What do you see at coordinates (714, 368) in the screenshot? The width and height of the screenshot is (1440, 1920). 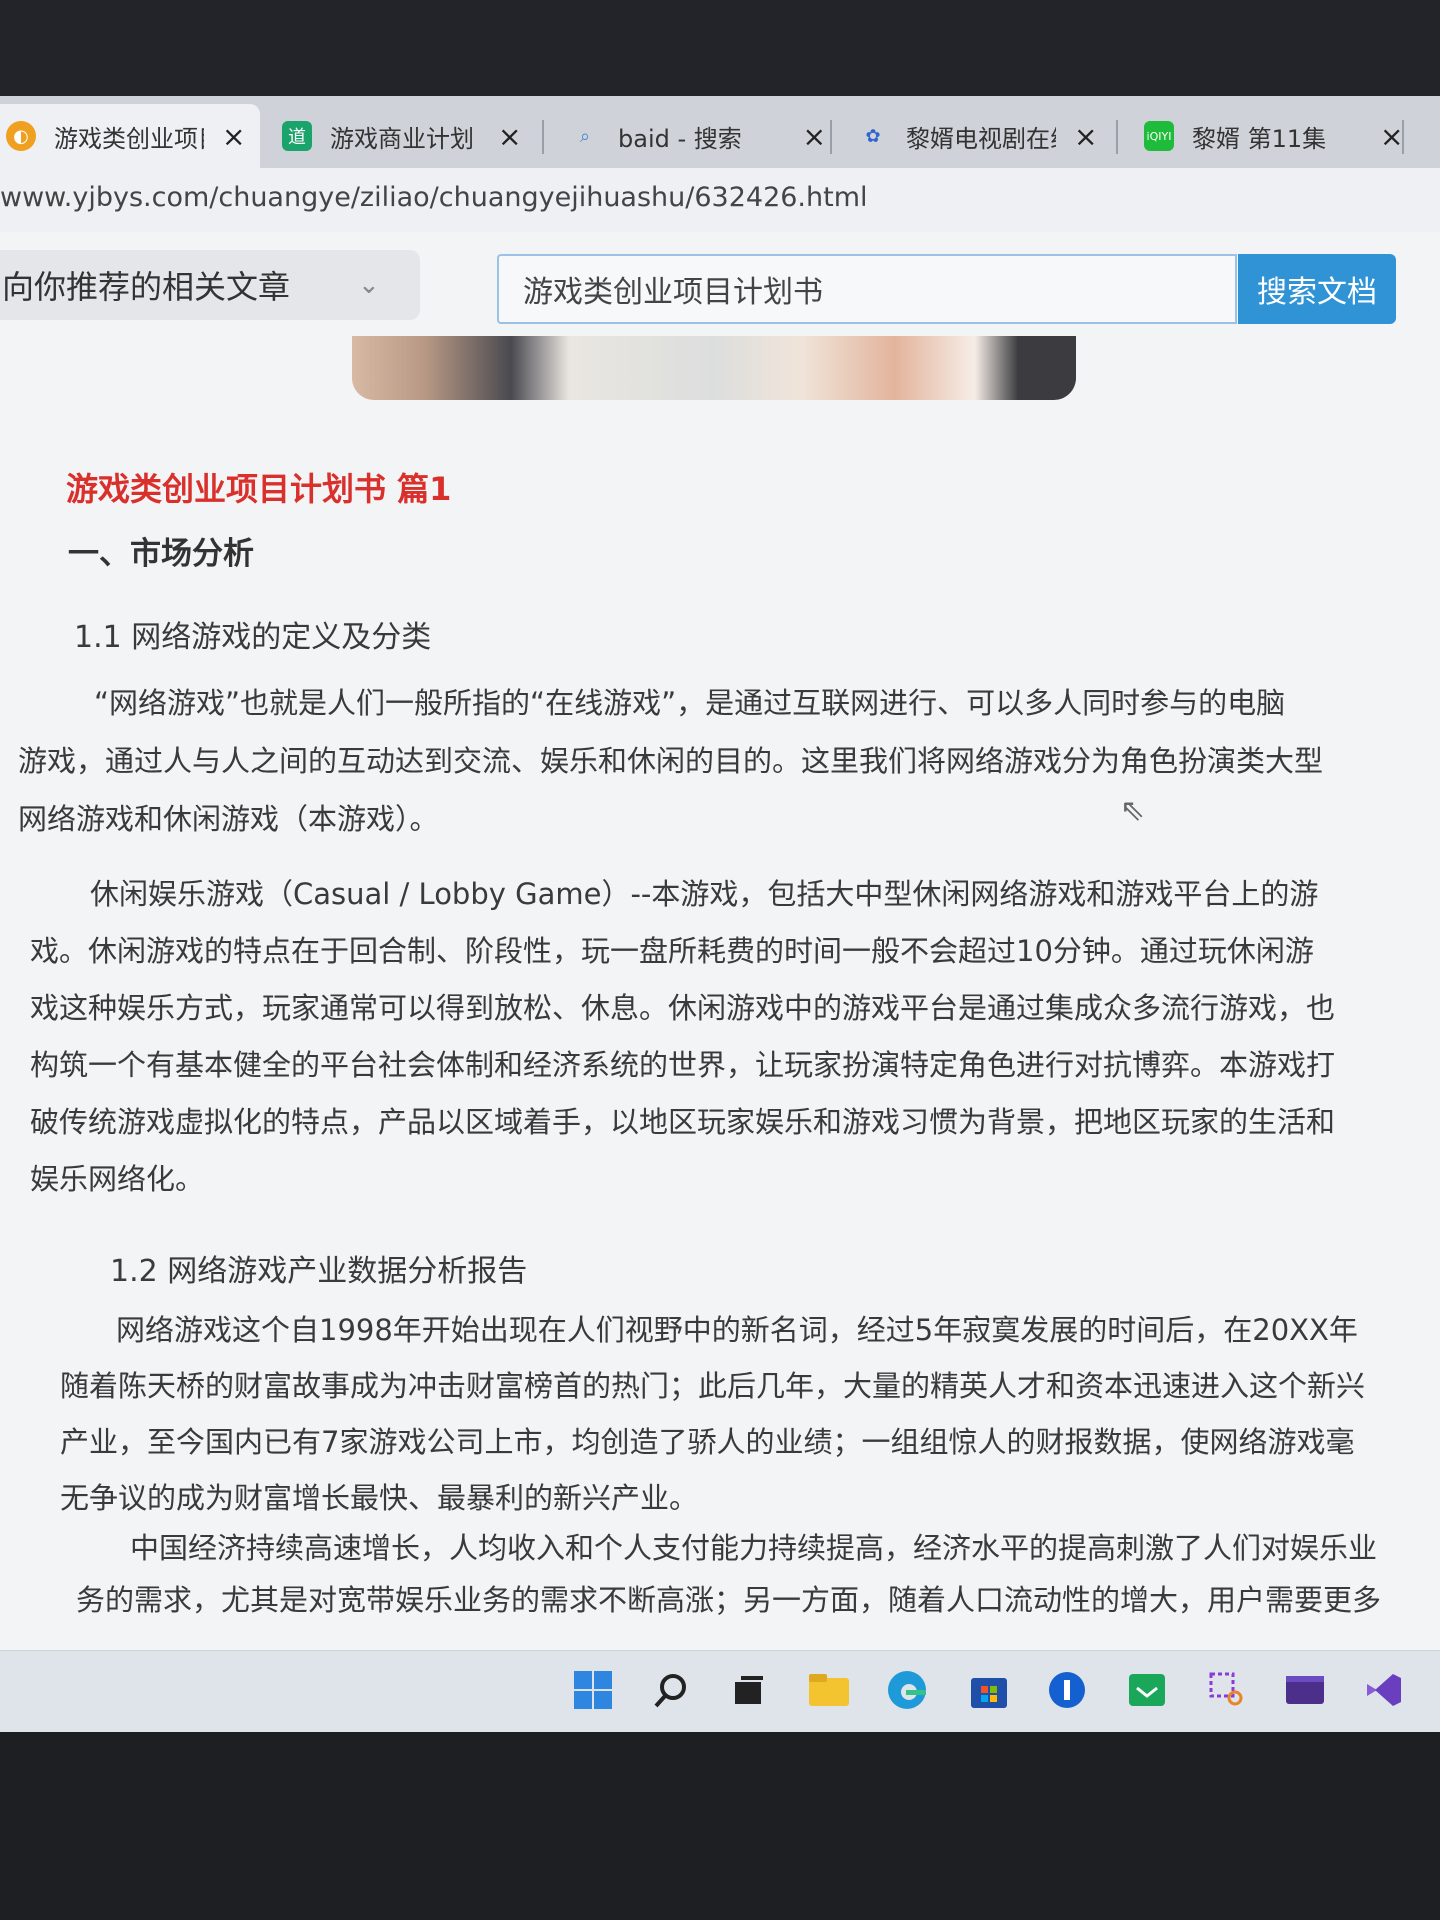 I see `article-banner-image` at bounding box center [714, 368].